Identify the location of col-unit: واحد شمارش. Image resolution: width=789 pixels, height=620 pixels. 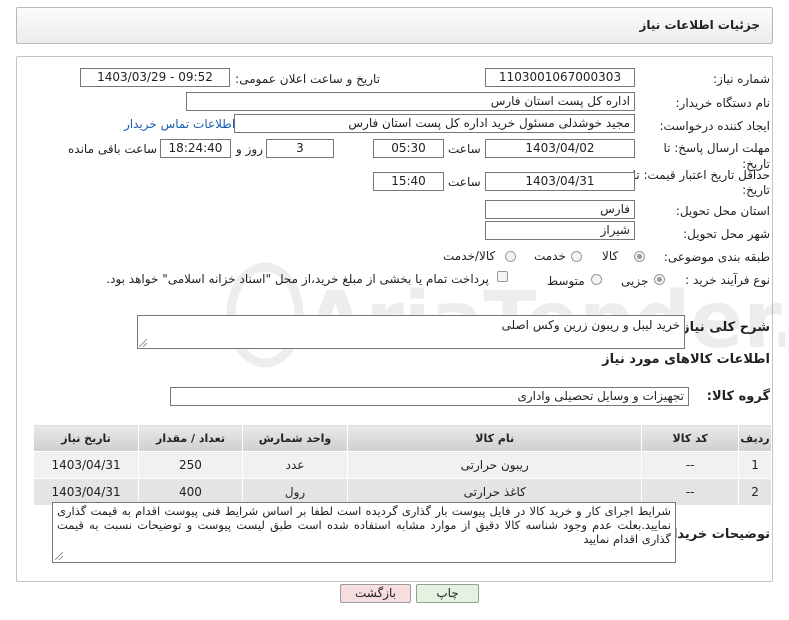
(295, 438).